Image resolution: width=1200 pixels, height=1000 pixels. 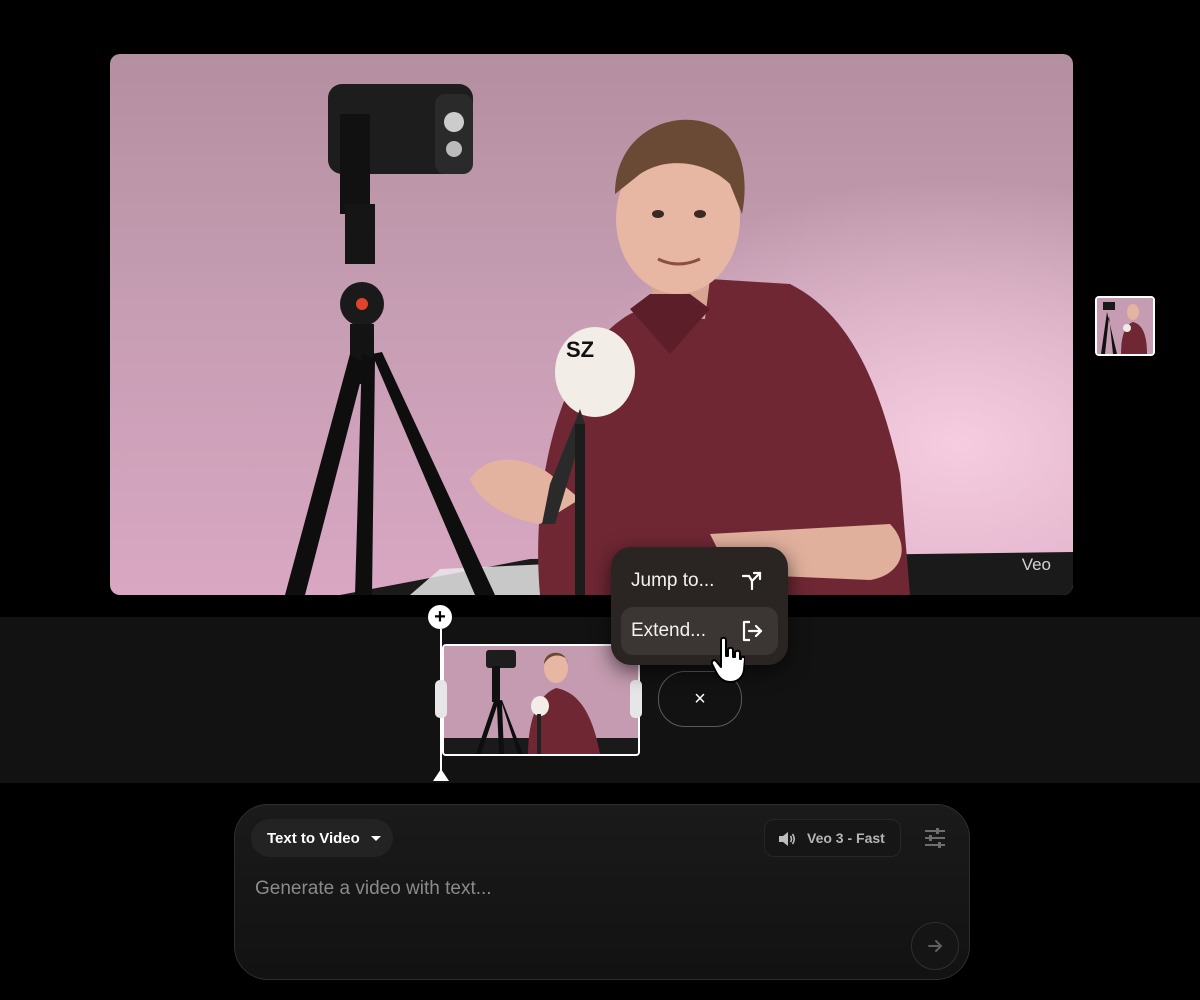 What do you see at coordinates (555, 889) in the screenshot?
I see `prompt-input` at bounding box center [555, 889].